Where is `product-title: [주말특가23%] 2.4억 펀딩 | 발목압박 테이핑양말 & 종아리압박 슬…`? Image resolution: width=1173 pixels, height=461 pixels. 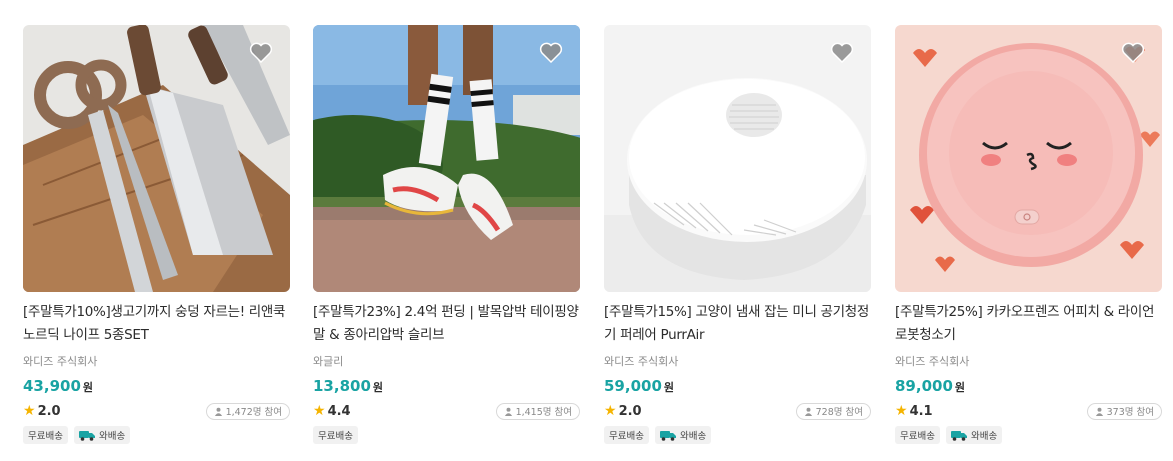 product-title: [주말특가23%] 2.4억 펀딩 | 발목압박 테이핑양말 & 종아리압박 슬… is located at coordinates (446, 324).